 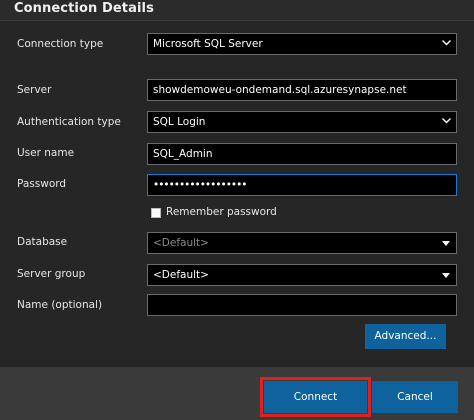 What do you see at coordinates (42, 184) in the screenshot?
I see `password-label: Password` at bounding box center [42, 184].